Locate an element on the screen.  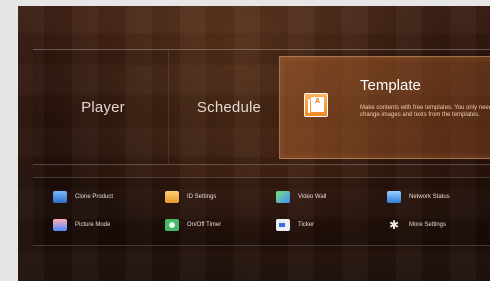
template-icon-sheet: A is located at coordinates (317, 104).